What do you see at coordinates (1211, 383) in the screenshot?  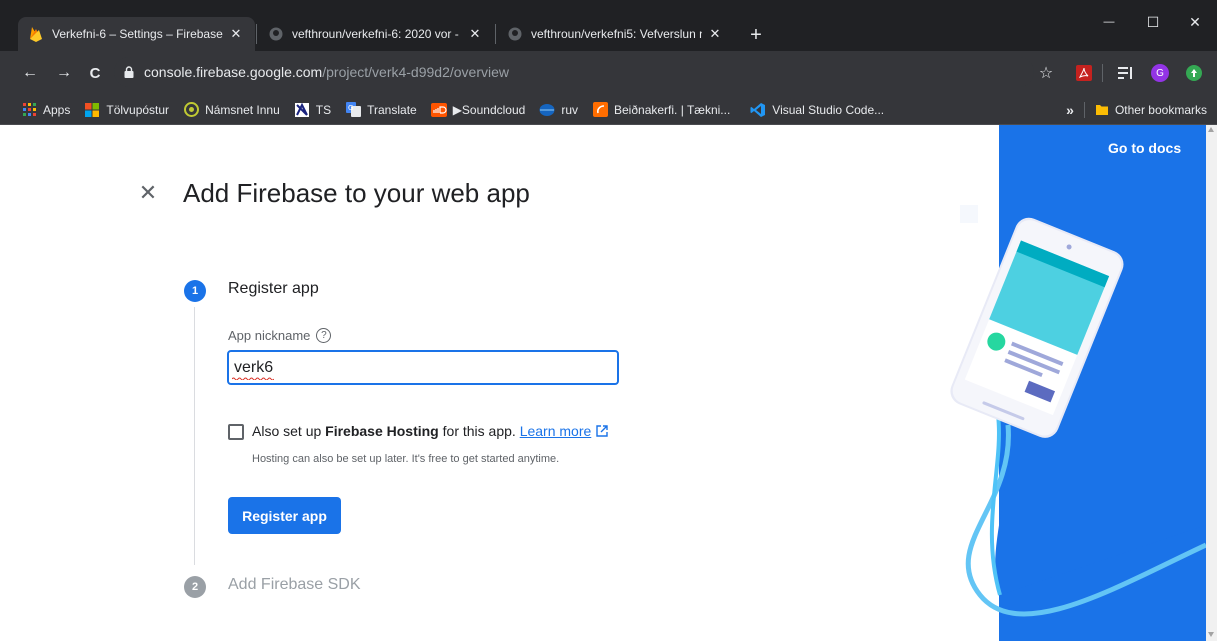 I see `page-scrollbar` at bounding box center [1211, 383].